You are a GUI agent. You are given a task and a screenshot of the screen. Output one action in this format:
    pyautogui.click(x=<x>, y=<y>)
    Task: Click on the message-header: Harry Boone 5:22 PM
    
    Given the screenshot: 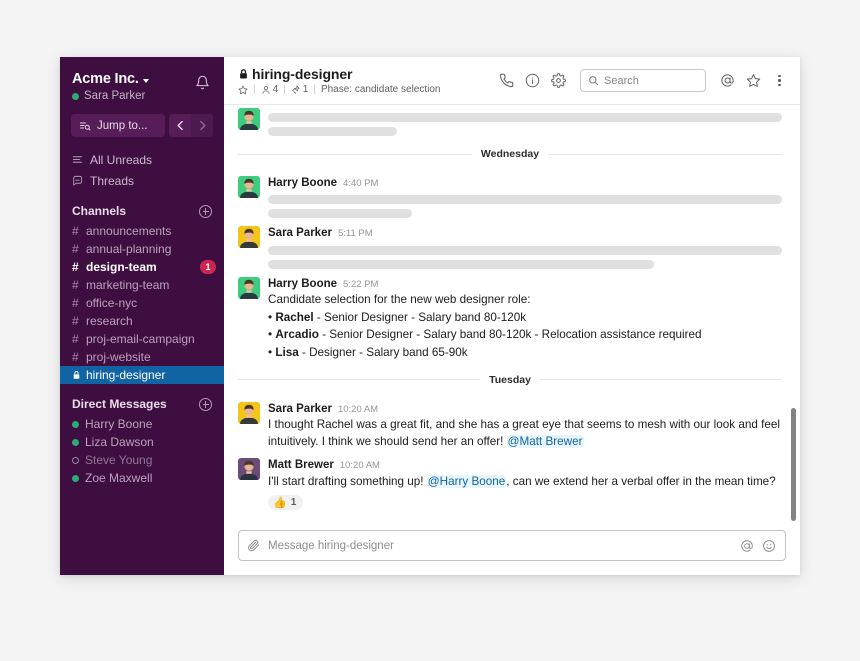 What is the action you would take?
    pyautogui.click(x=525, y=284)
    